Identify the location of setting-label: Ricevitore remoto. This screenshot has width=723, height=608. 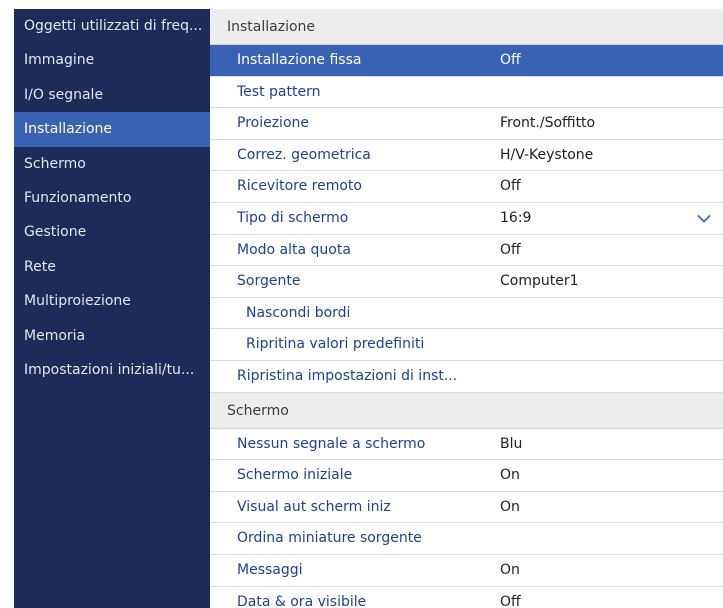
(299, 186).